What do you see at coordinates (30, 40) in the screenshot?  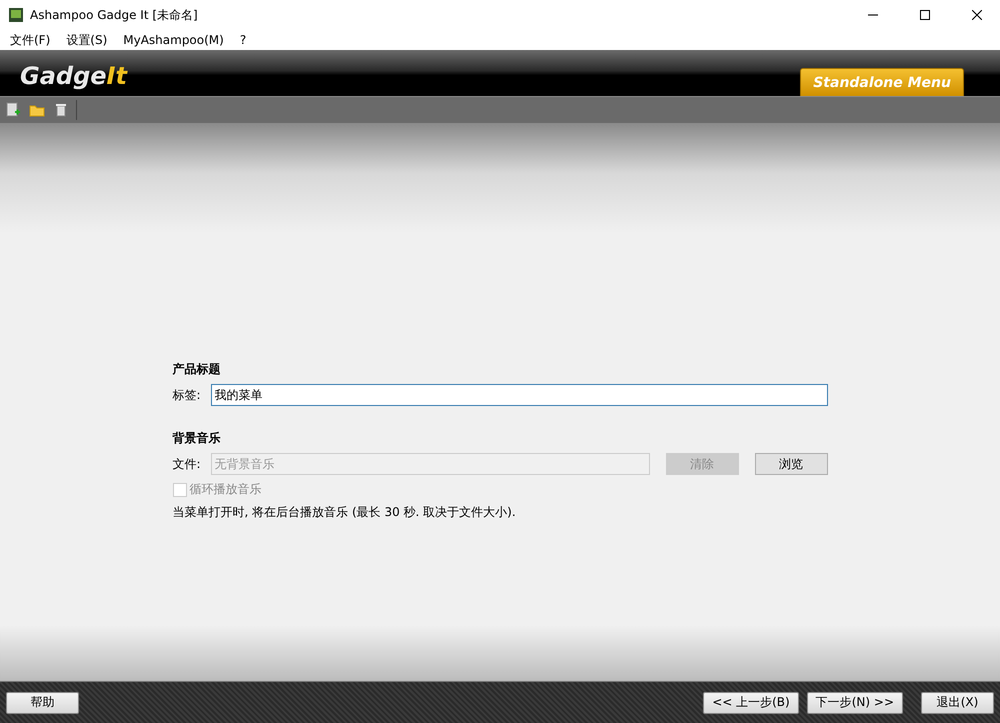 I see `menu-item: 文件(F)` at bounding box center [30, 40].